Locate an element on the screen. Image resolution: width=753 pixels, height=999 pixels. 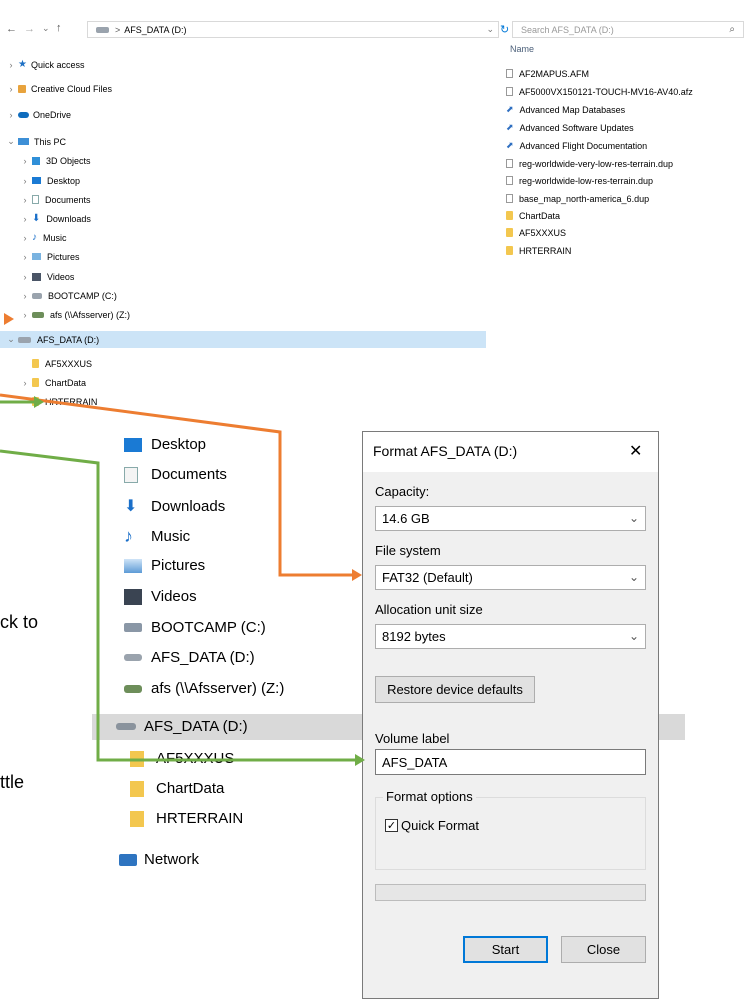
orange-arrowhead-tree is located at coordinates (9, 319).